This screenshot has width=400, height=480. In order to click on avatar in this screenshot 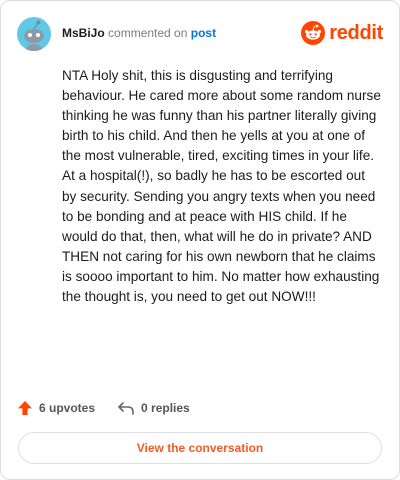, I will do `click(34, 34)`.